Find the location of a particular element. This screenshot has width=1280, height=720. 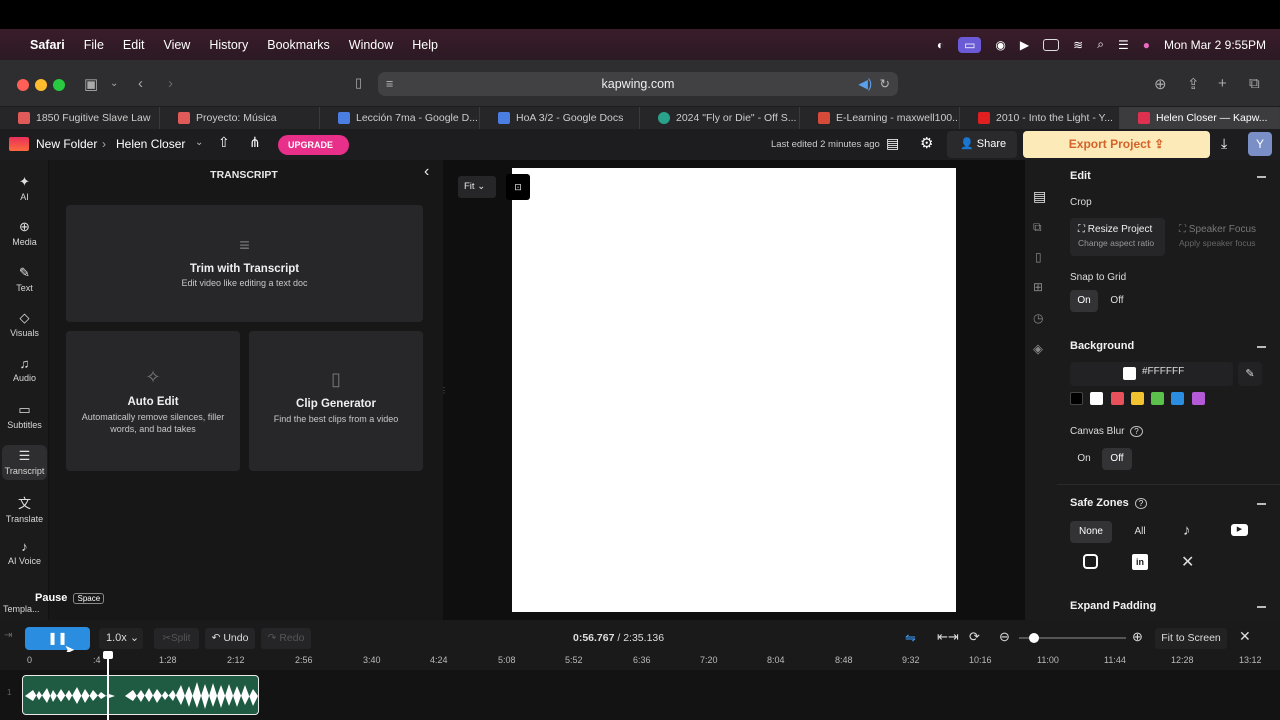

avatar: Y is located at coordinates (1260, 144).